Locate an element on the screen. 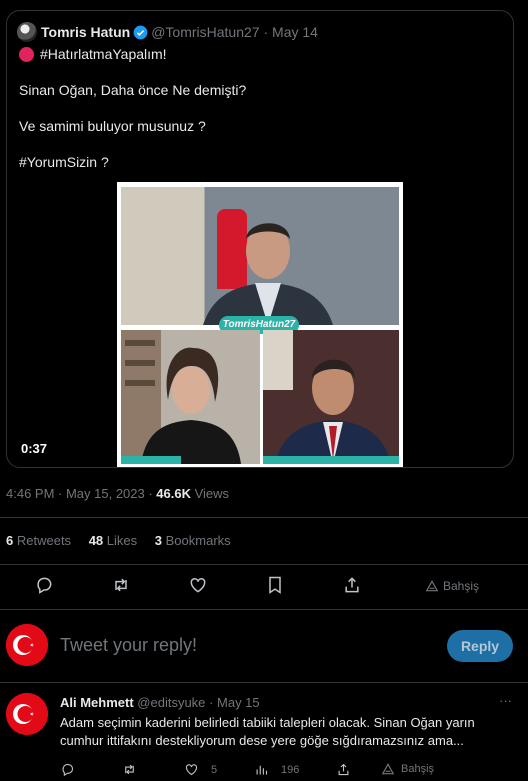 The width and height of the screenshot is (528, 781). reply-tweet-action-bar: 5 196 Bahşiş is located at coordinates (264, 771).